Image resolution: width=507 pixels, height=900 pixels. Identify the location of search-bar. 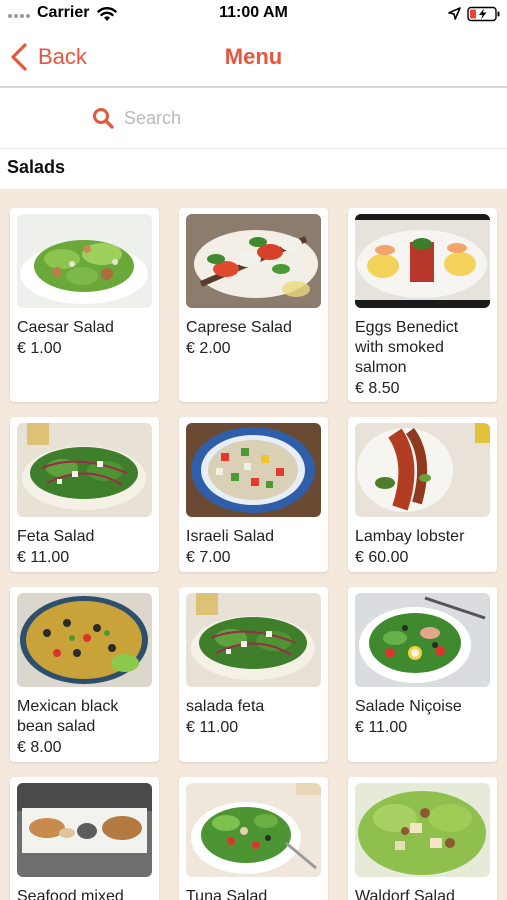
(253, 118).